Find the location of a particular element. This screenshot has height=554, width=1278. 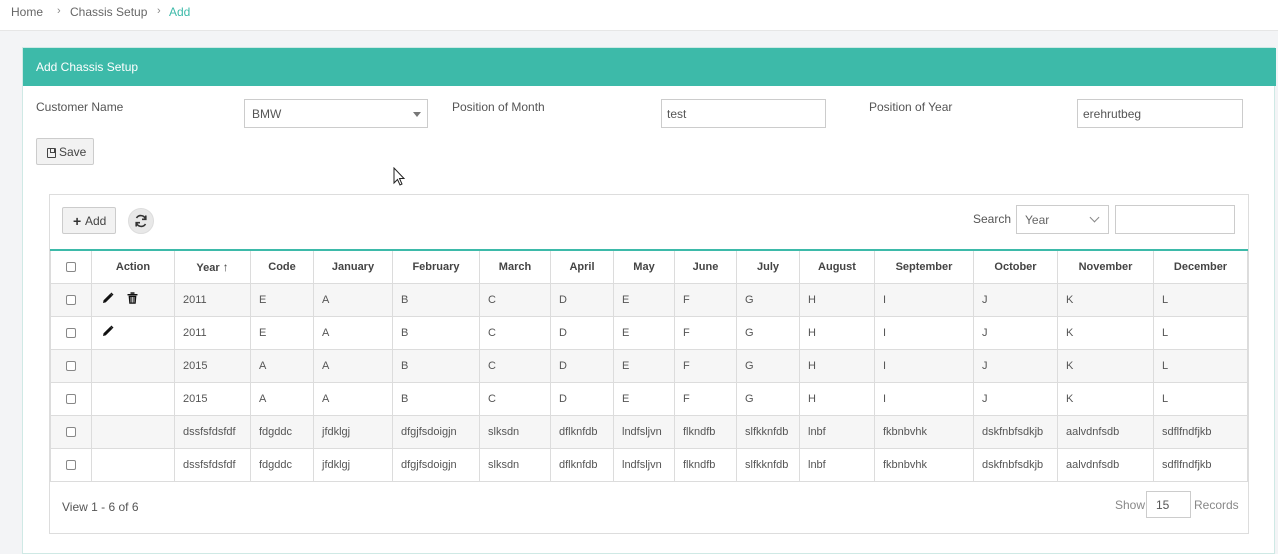

position-of-month-input: test is located at coordinates (743, 113).